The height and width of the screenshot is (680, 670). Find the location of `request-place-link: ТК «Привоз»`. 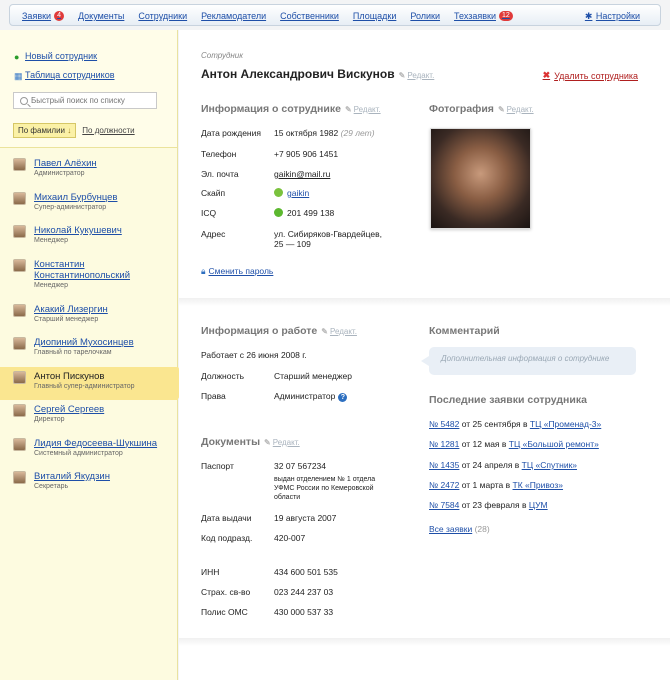

request-place-link: ТК «Привоз» is located at coordinates (538, 485).